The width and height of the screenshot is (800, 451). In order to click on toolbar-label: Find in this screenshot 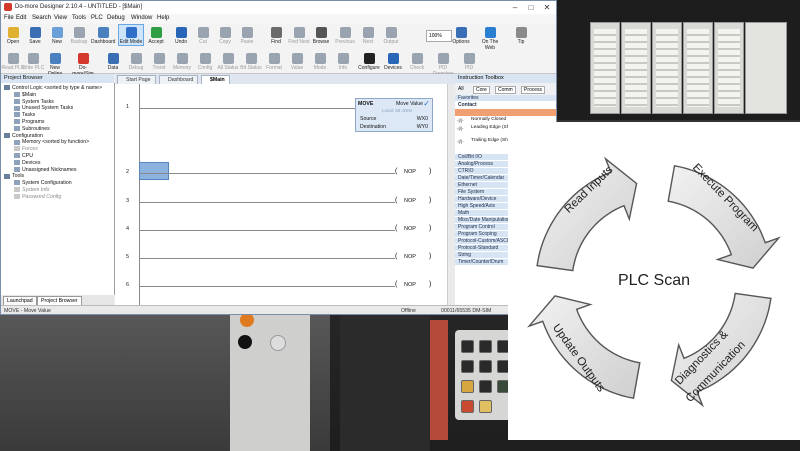, I will do `click(276, 42)`.